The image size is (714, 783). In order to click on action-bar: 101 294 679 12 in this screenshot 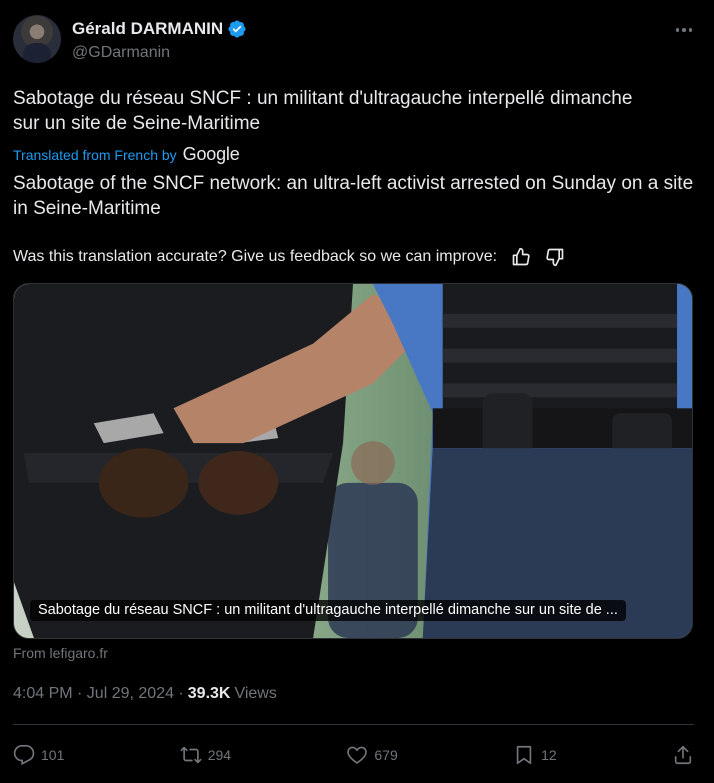, I will do `click(353, 755)`.